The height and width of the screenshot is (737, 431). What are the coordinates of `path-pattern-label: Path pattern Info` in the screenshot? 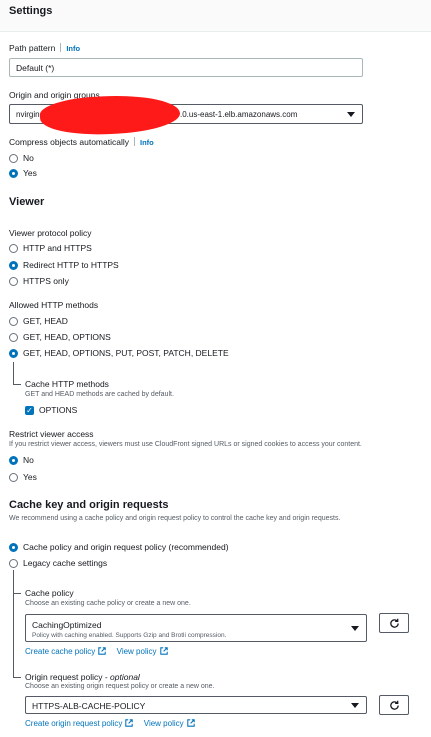 It's located at (45, 48).